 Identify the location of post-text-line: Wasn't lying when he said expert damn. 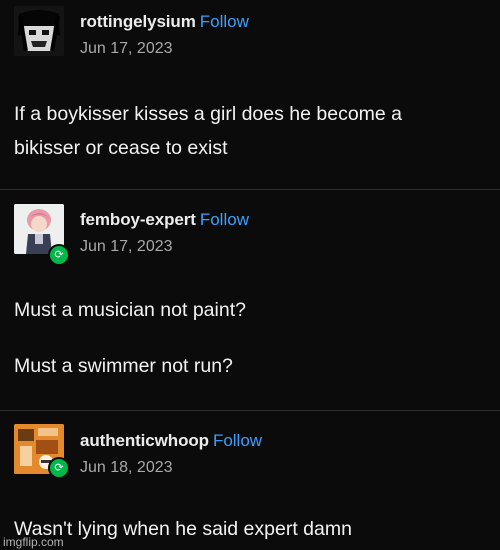
(183, 529).